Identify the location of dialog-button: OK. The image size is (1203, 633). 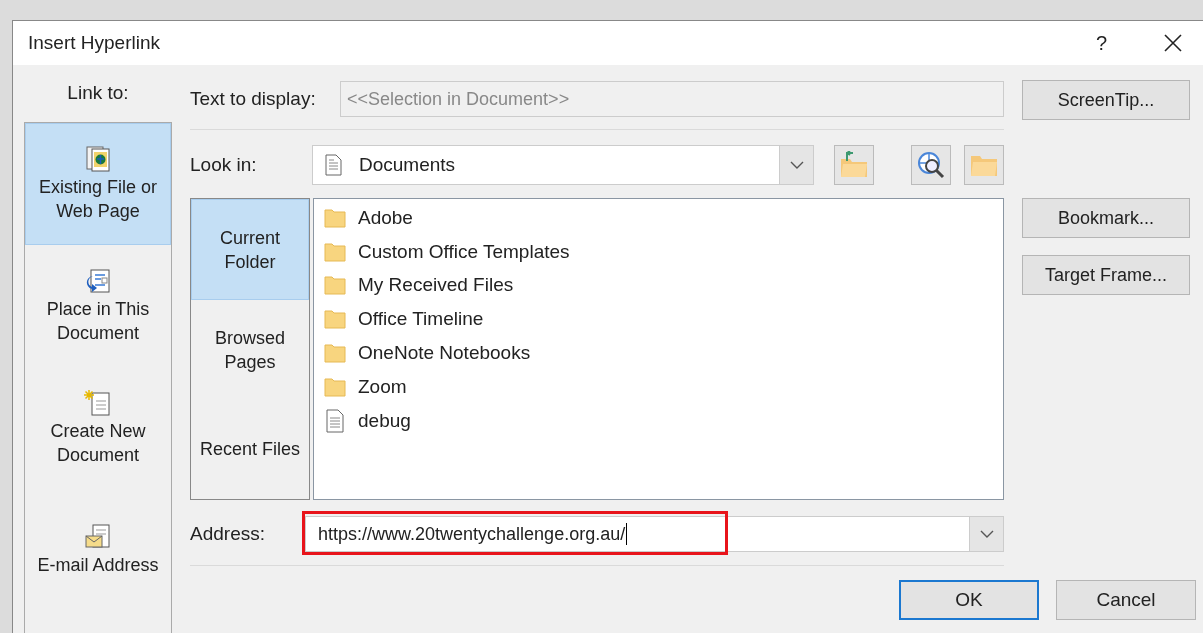
(969, 600).